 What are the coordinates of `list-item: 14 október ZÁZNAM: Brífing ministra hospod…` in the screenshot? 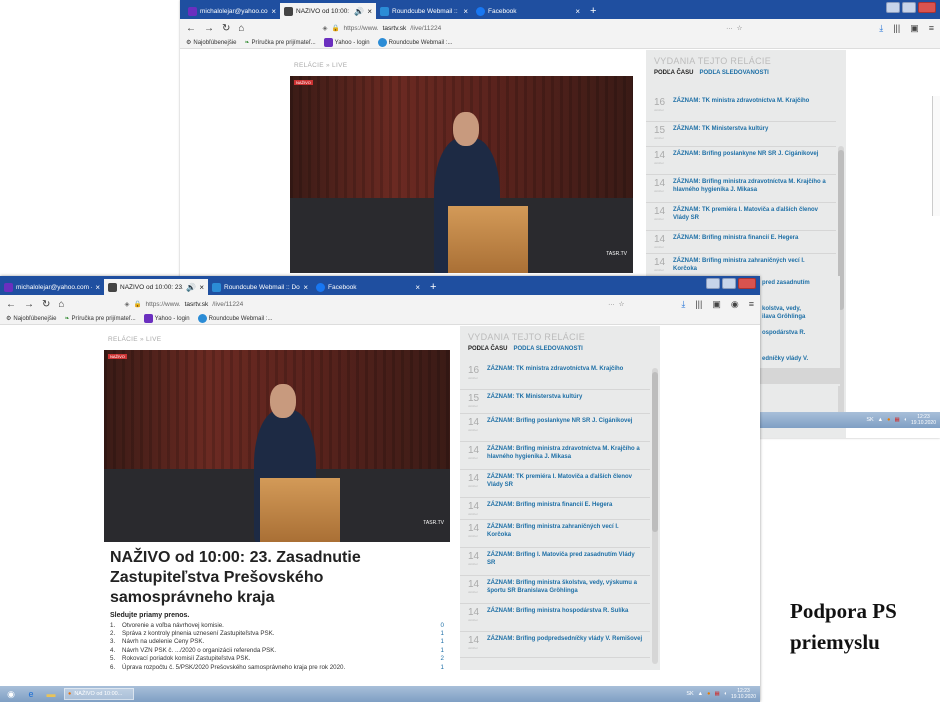 It's located at (555, 618).